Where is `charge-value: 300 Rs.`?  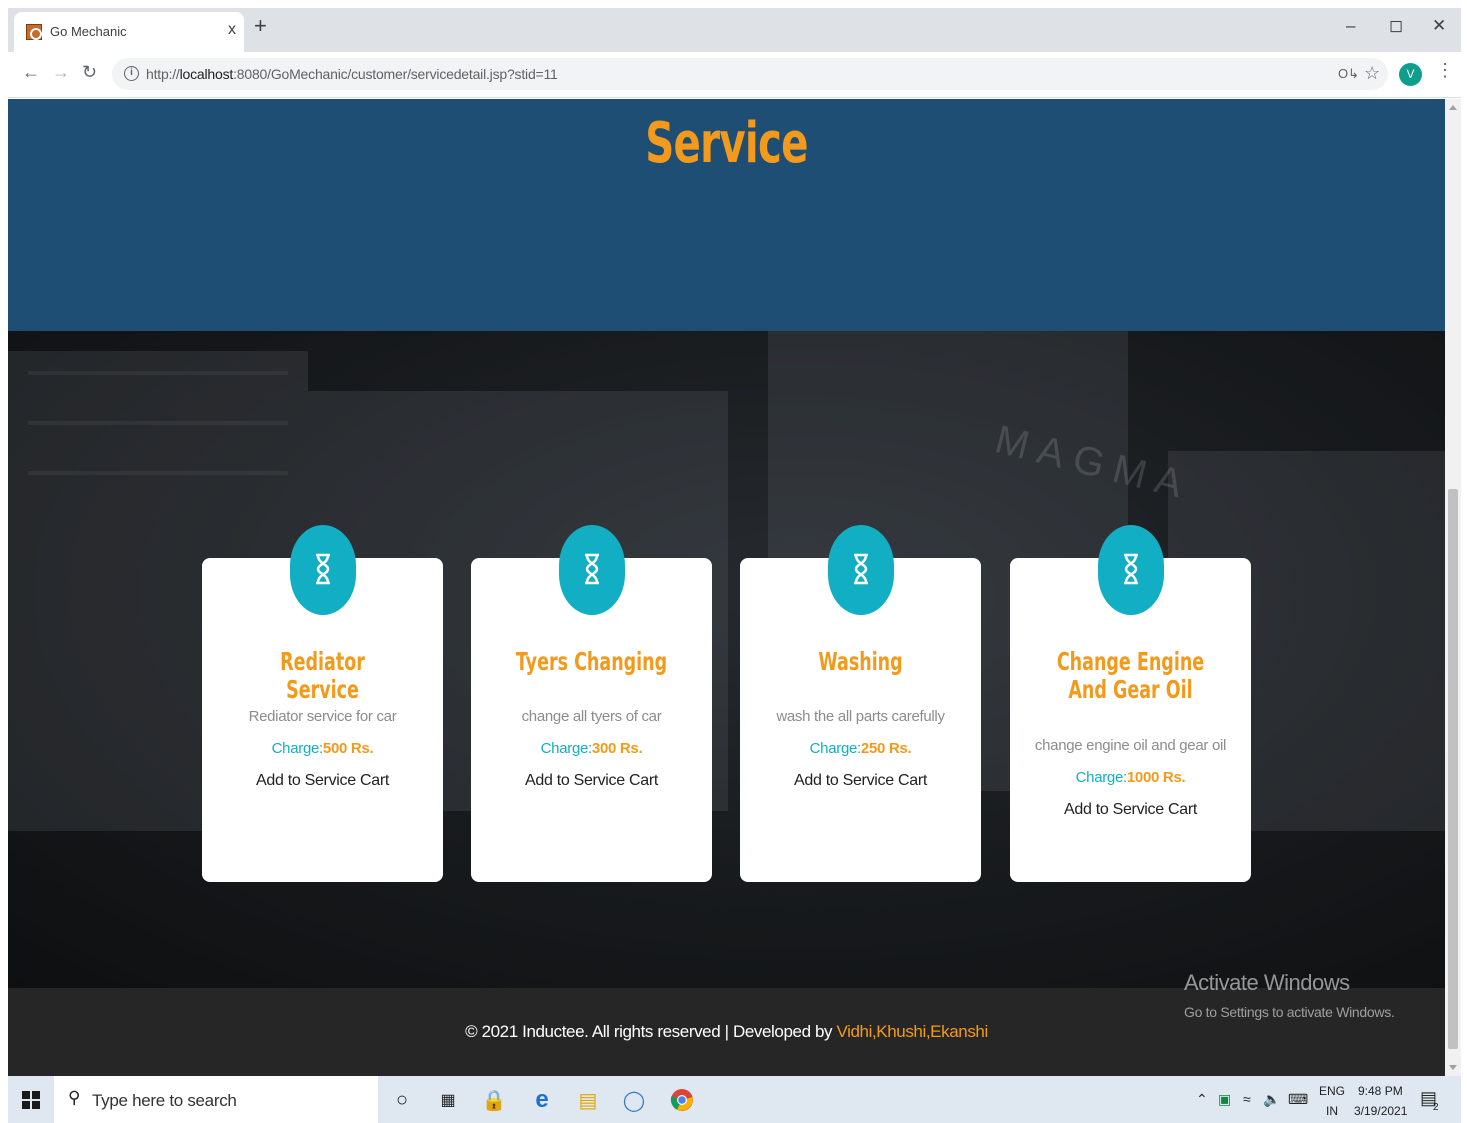 charge-value: 300 Rs. is located at coordinates (617, 748).